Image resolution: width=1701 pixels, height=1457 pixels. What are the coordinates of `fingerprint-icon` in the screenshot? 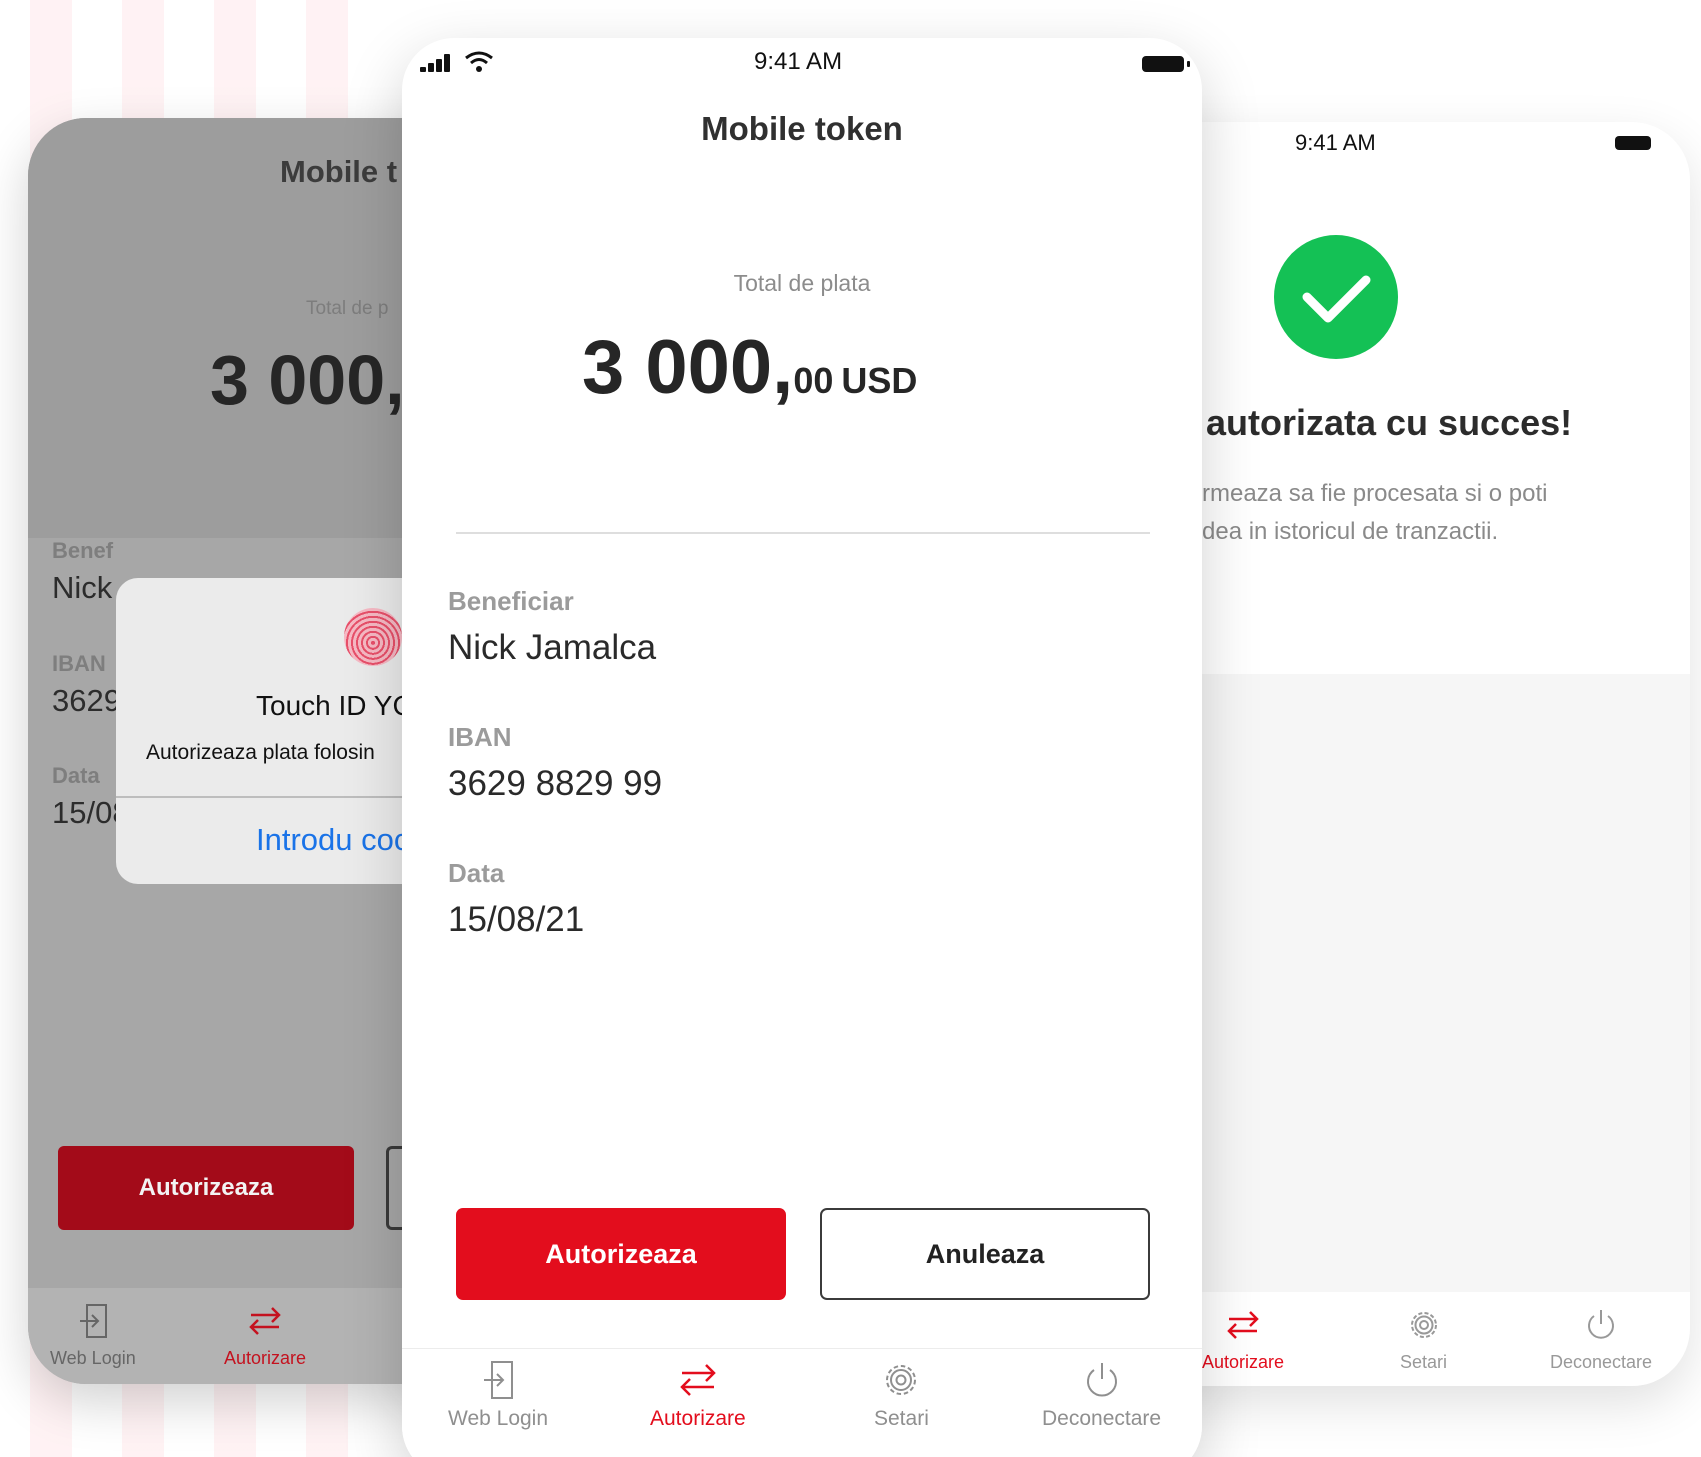 It's located at (373, 637).